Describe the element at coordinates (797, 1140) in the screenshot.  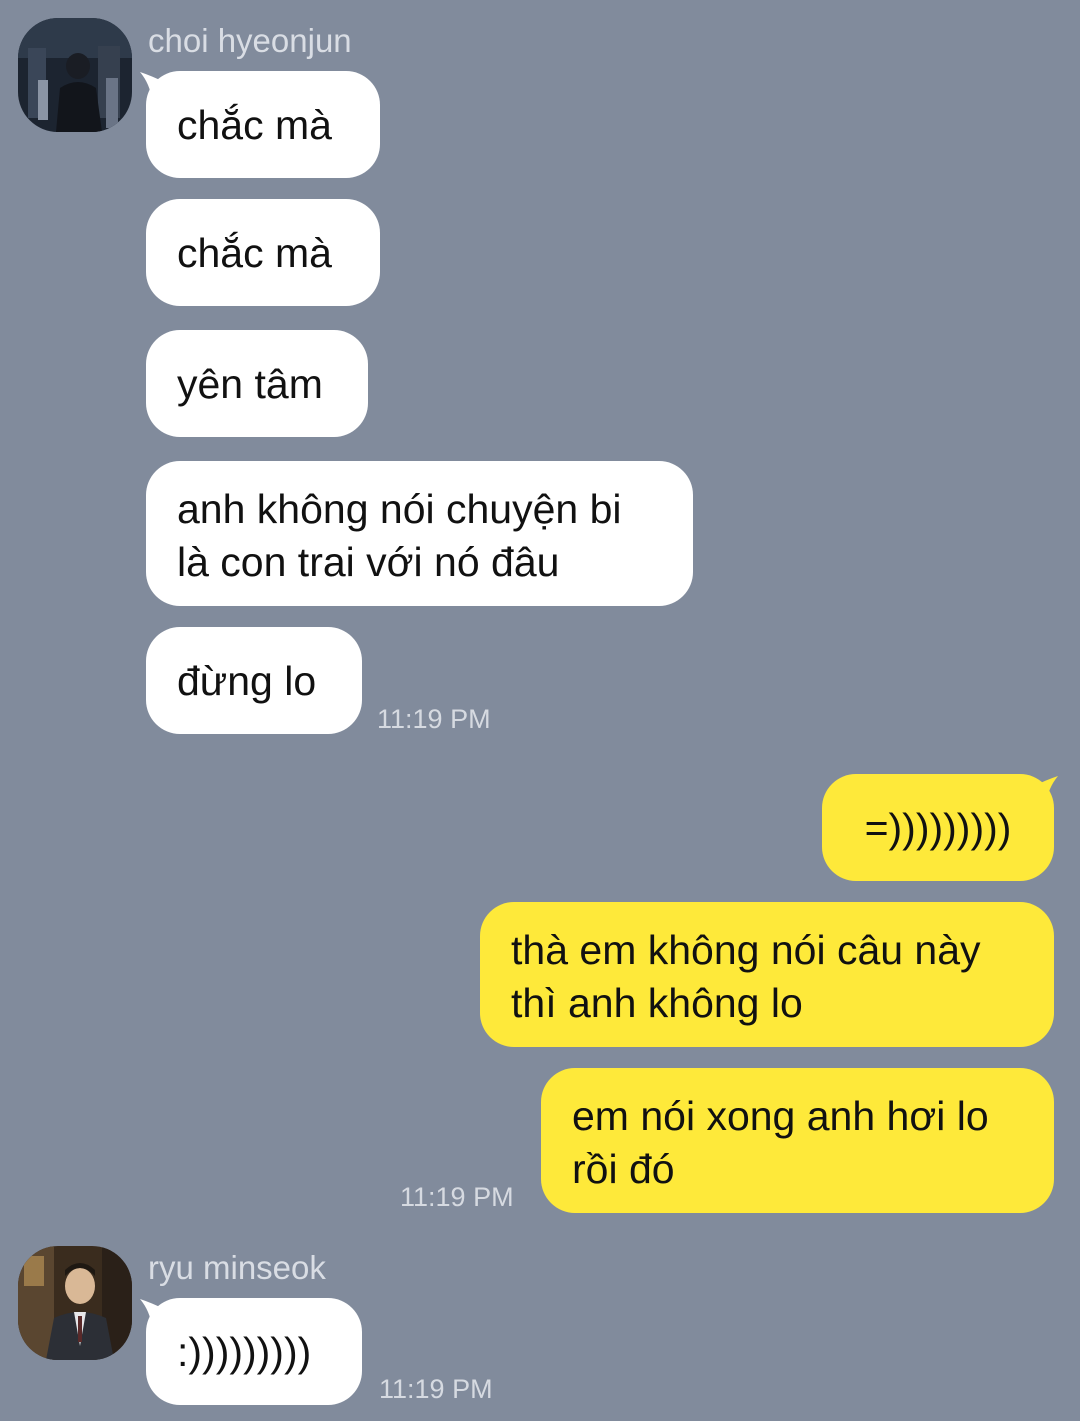
I see `outgoing-message: em nói xong anh hơi lo rồi đó` at that location.